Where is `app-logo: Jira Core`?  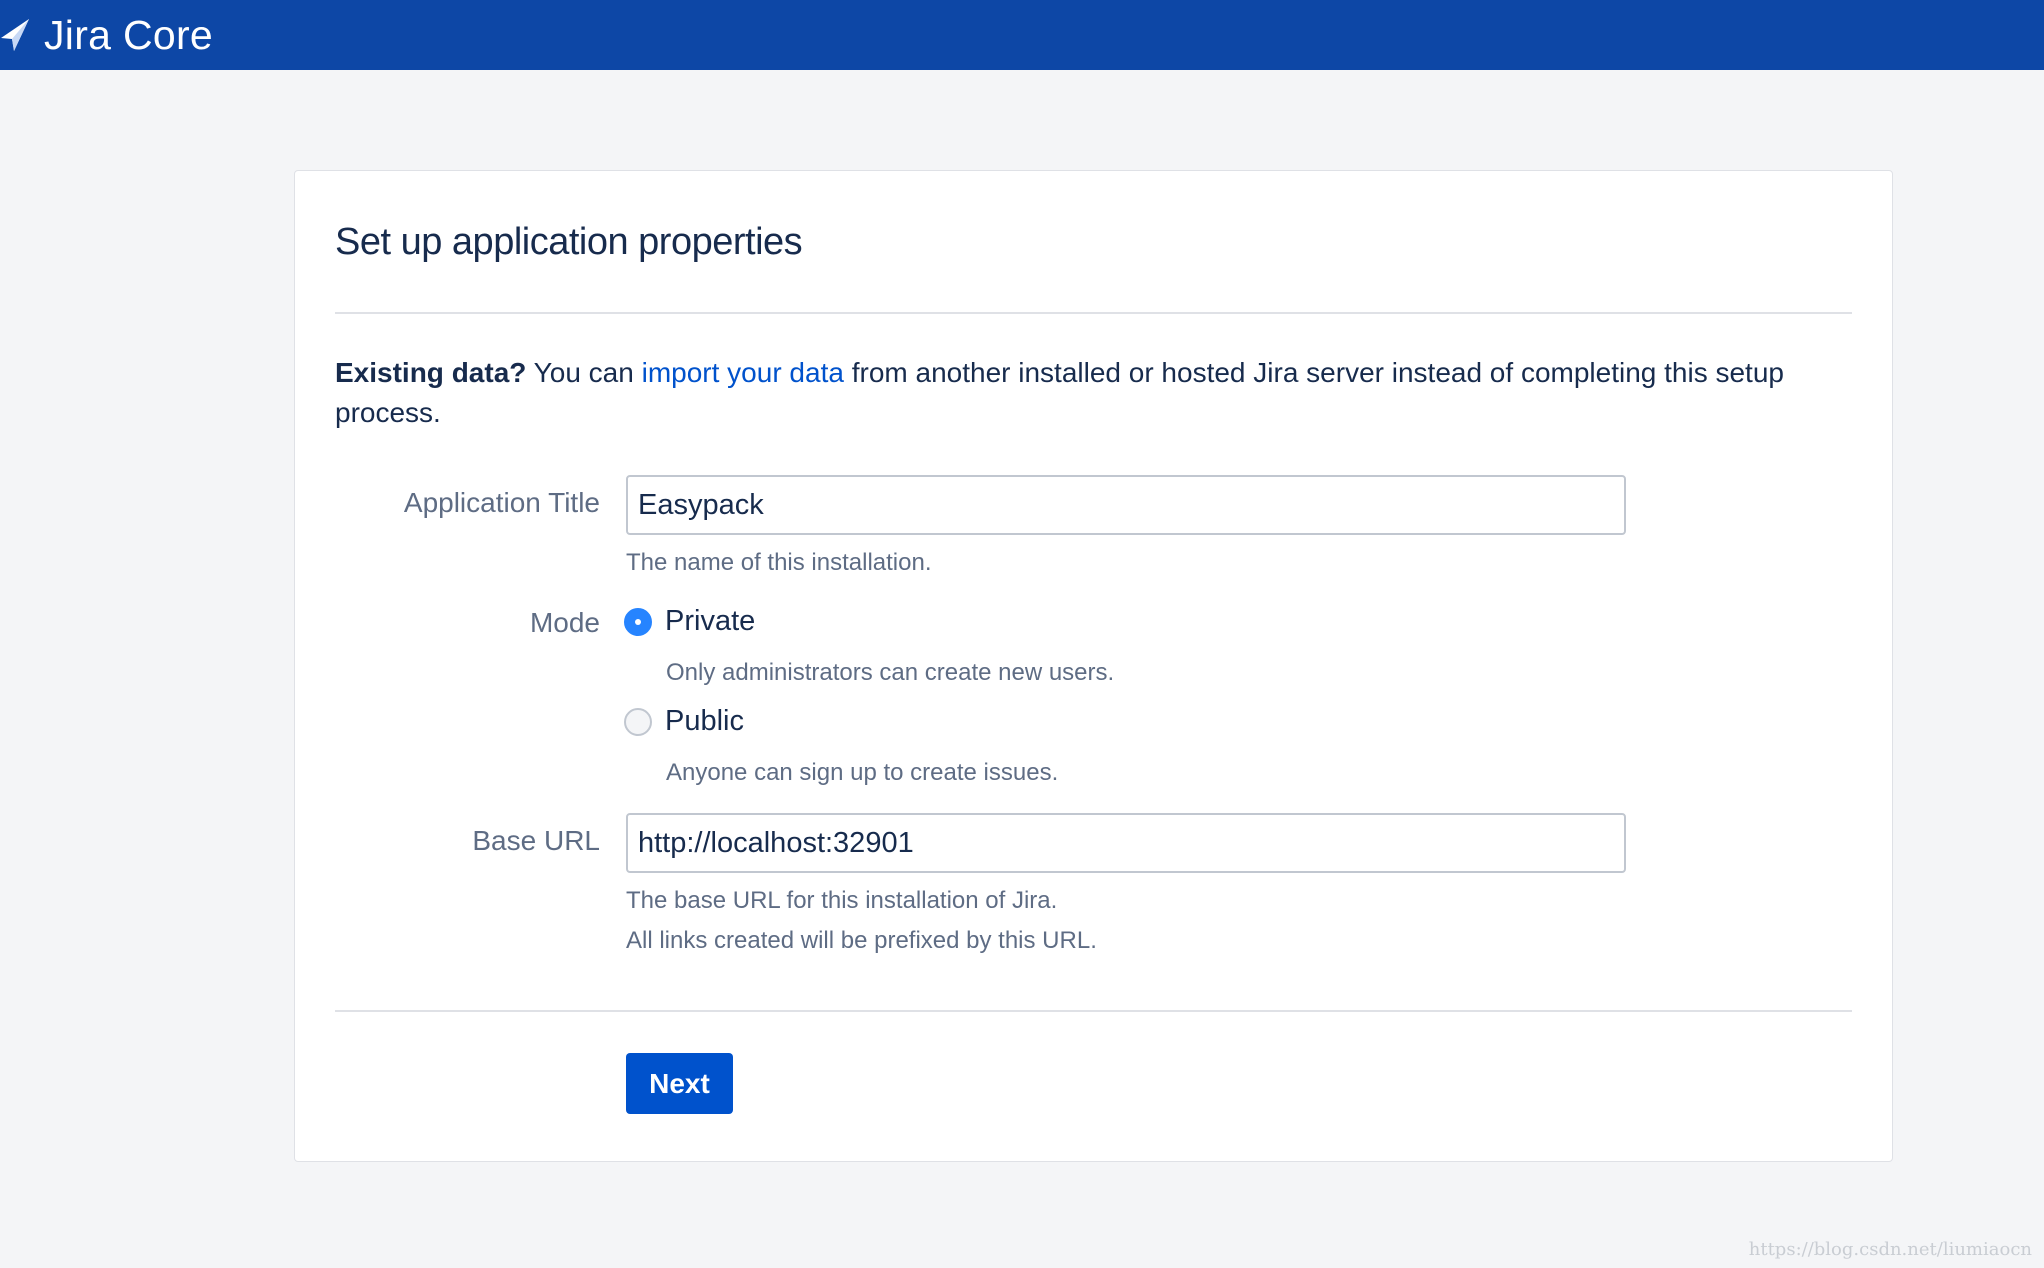
app-logo: Jira Core is located at coordinates (106, 35).